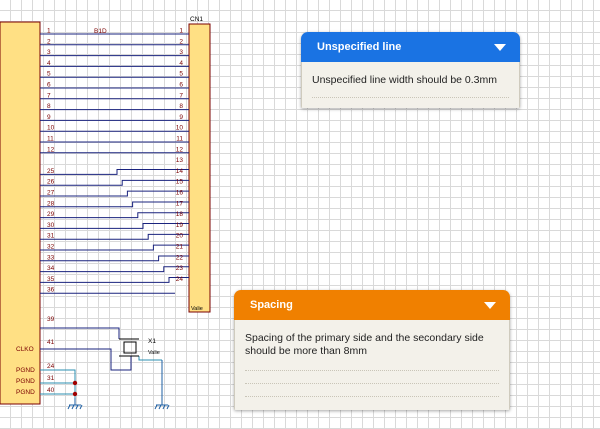 The width and height of the screenshot is (600, 429). I want to click on pin-number-right: 19, so click(180, 225).